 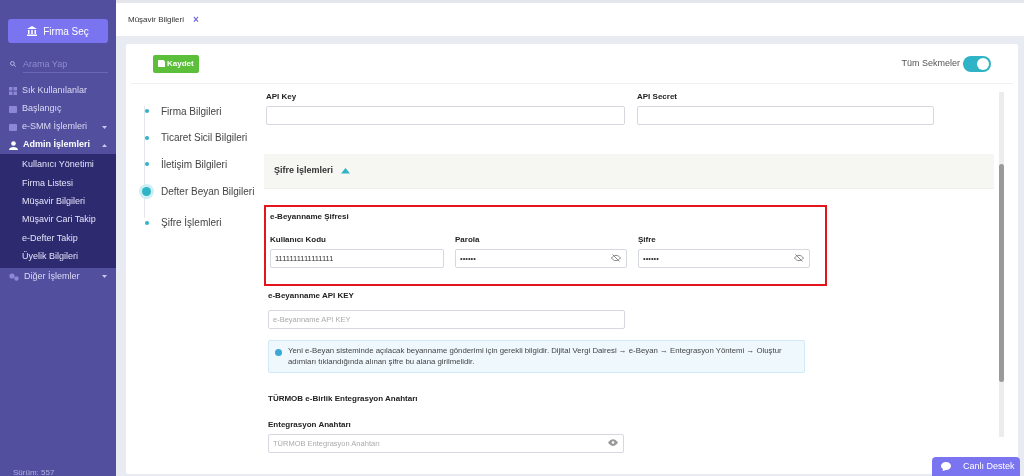 What do you see at coordinates (58, 220) in the screenshot?
I see `submenu-item: Müşavir Cari Takip` at bounding box center [58, 220].